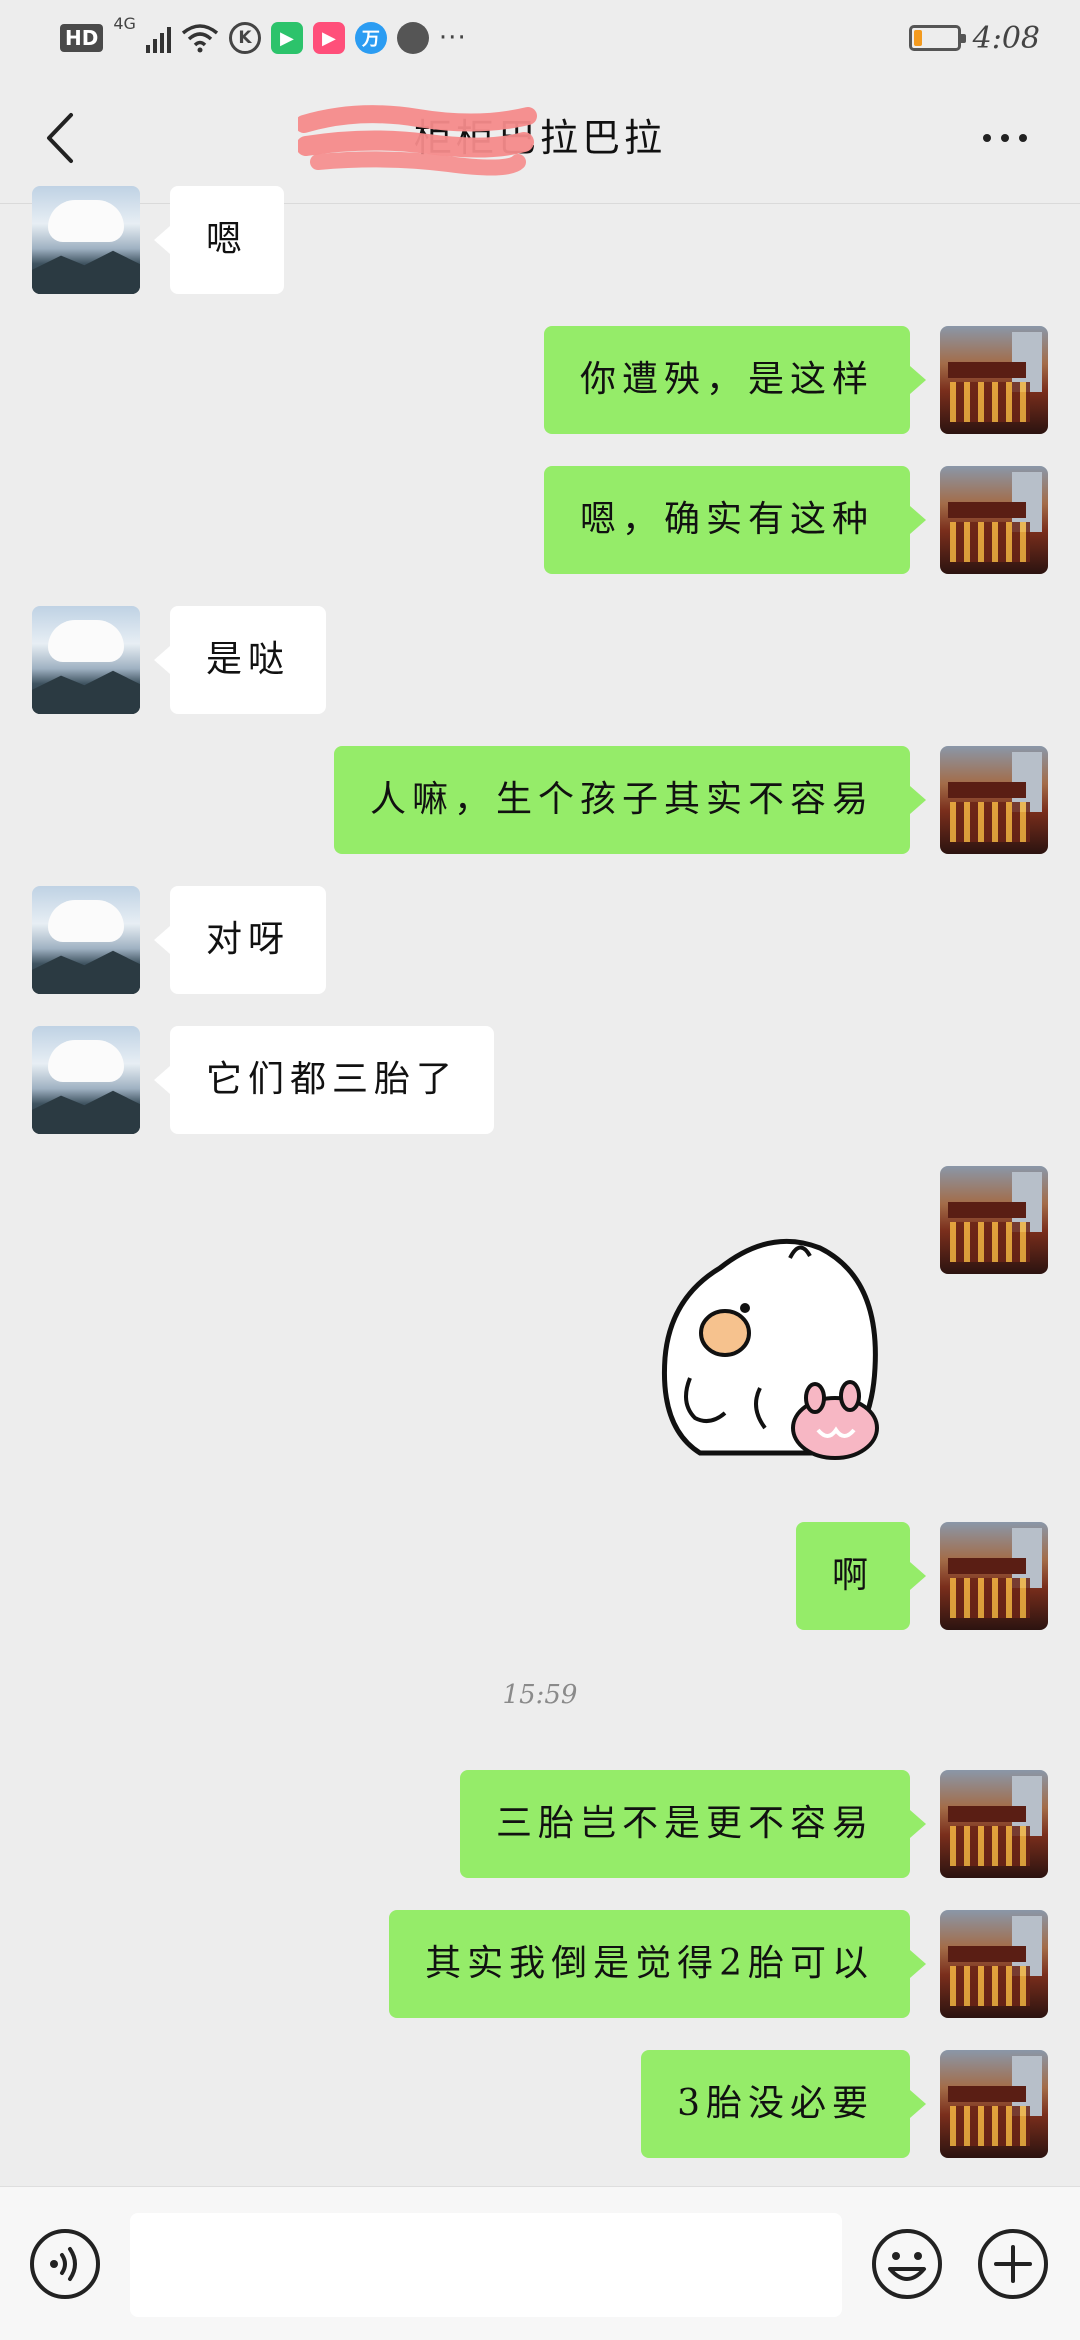 This screenshot has height=2340, width=1080. Describe the element at coordinates (370, 38) in the screenshot. I see `wan-app-icon: 万` at that location.